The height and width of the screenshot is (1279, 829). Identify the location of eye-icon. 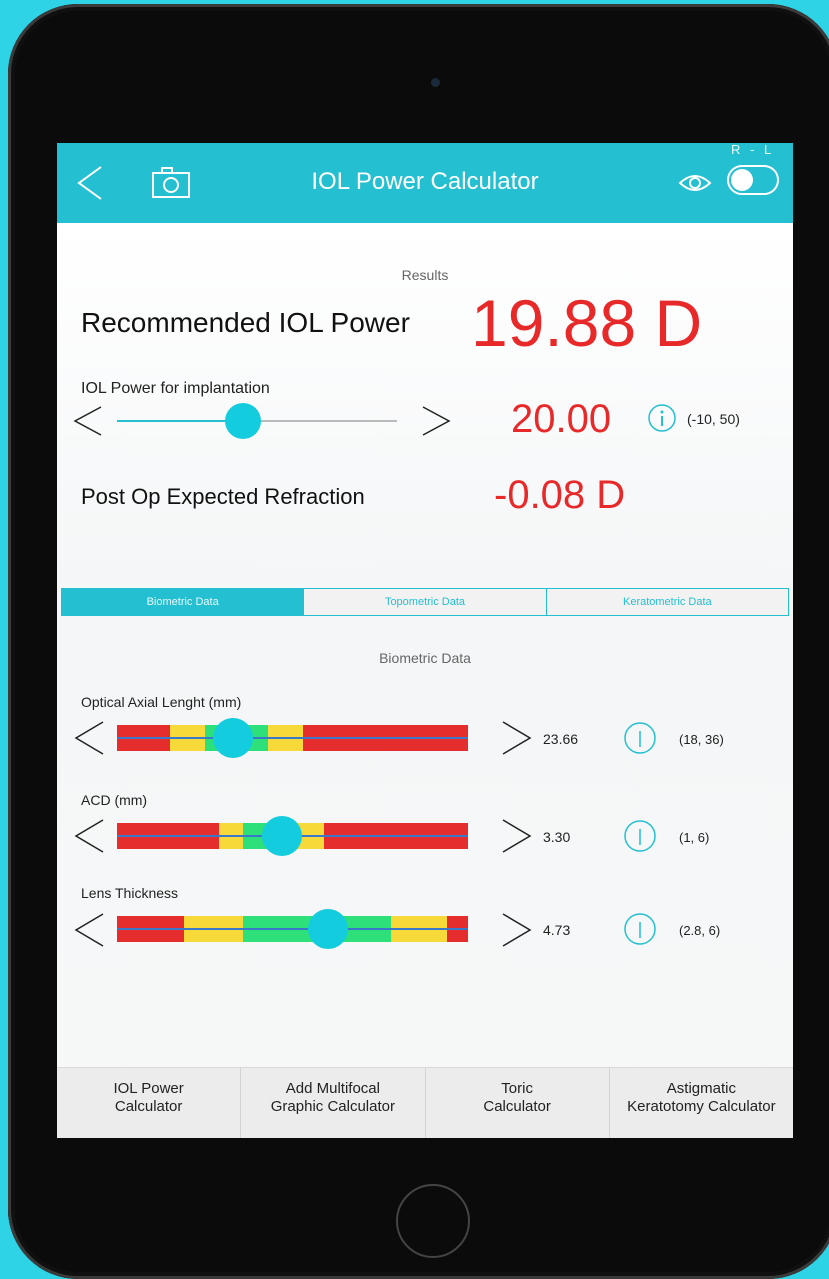
(695, 183).